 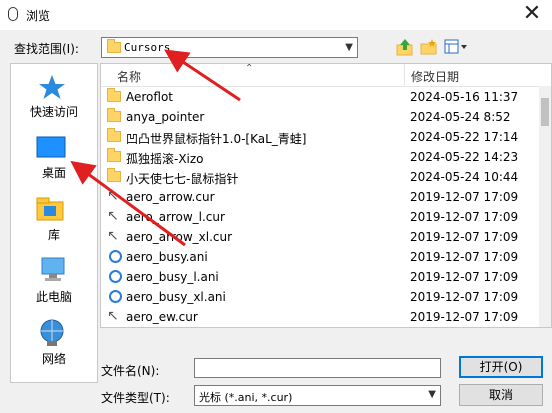 I want to click on places-sidebar: 快速访问 桌面 库 此电脑 网络, so click(x=54, y=223).